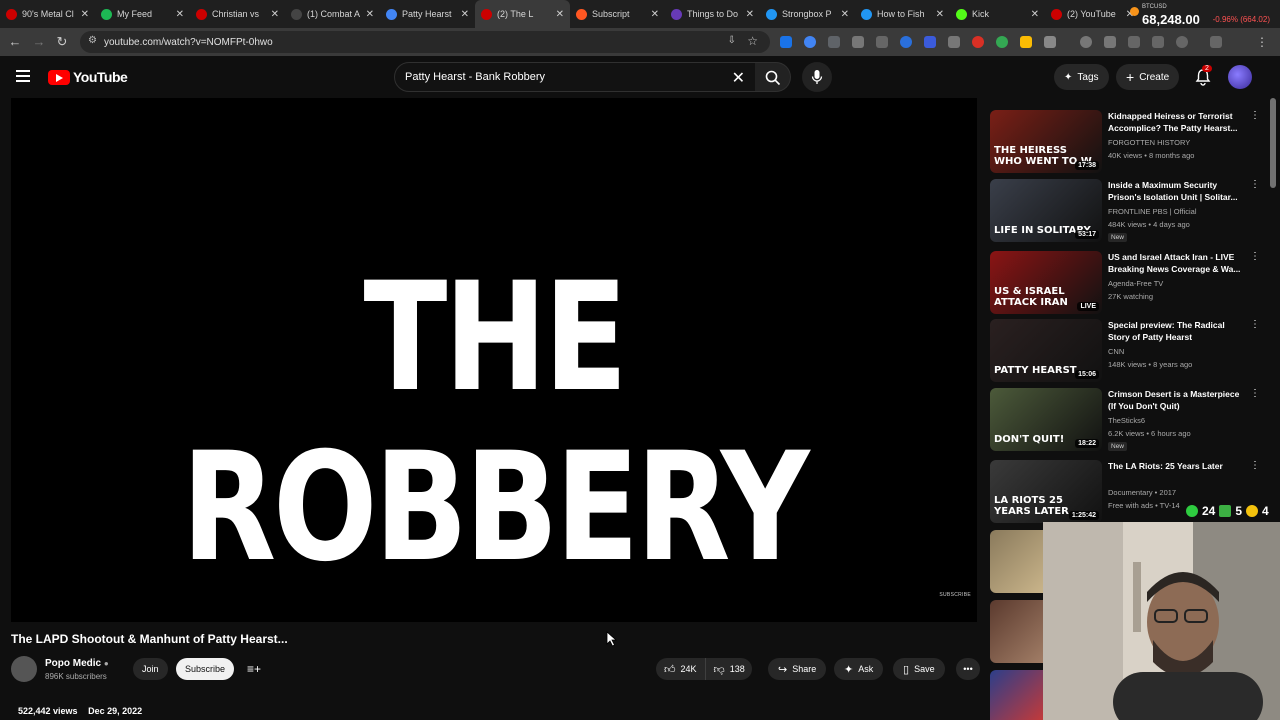  Describe the element at coordinates (1046, 282) in the screenshot. I see `video-thumbnail: US & ISRAEL ATTACK IRAN LIVE` at that location.